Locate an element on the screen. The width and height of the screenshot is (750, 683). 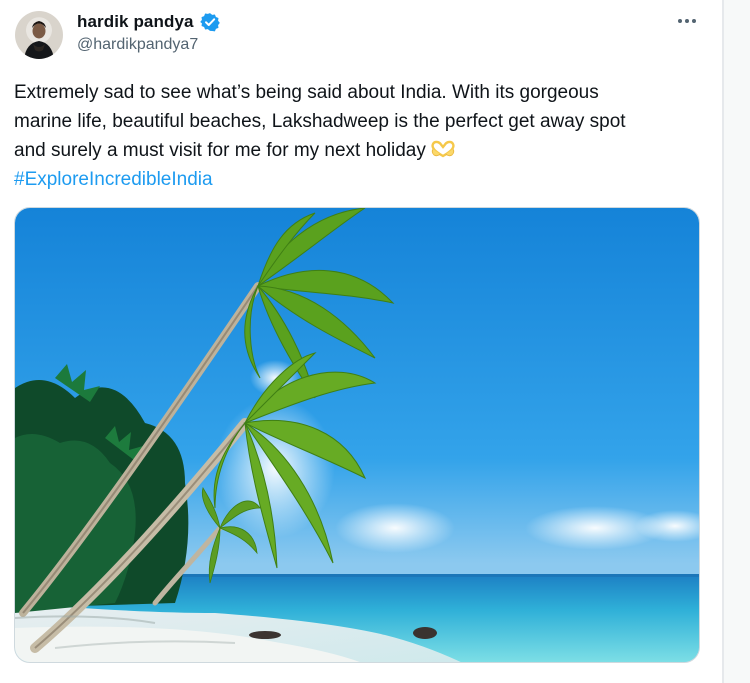
heart-hands-emoji-icon is located at coordinates (443, 149).